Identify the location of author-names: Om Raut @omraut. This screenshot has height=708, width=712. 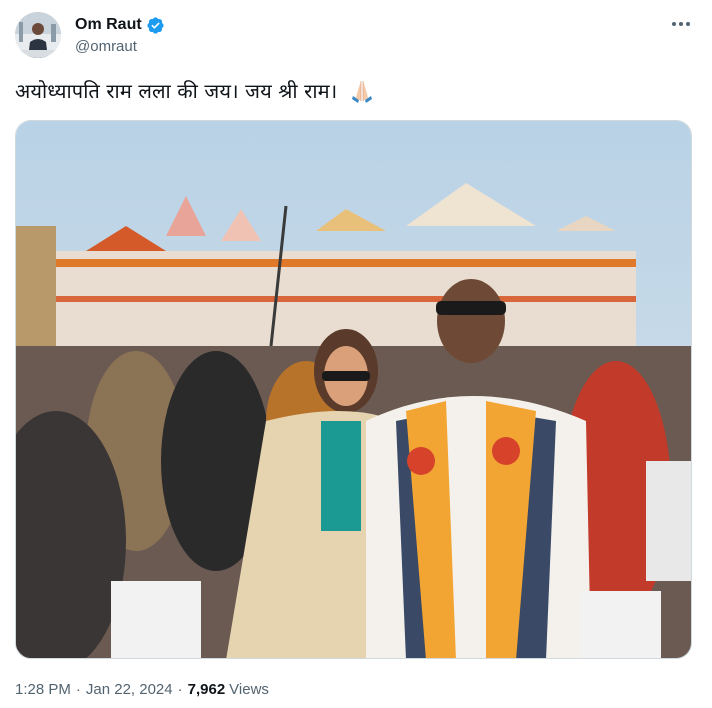
(120, 34).